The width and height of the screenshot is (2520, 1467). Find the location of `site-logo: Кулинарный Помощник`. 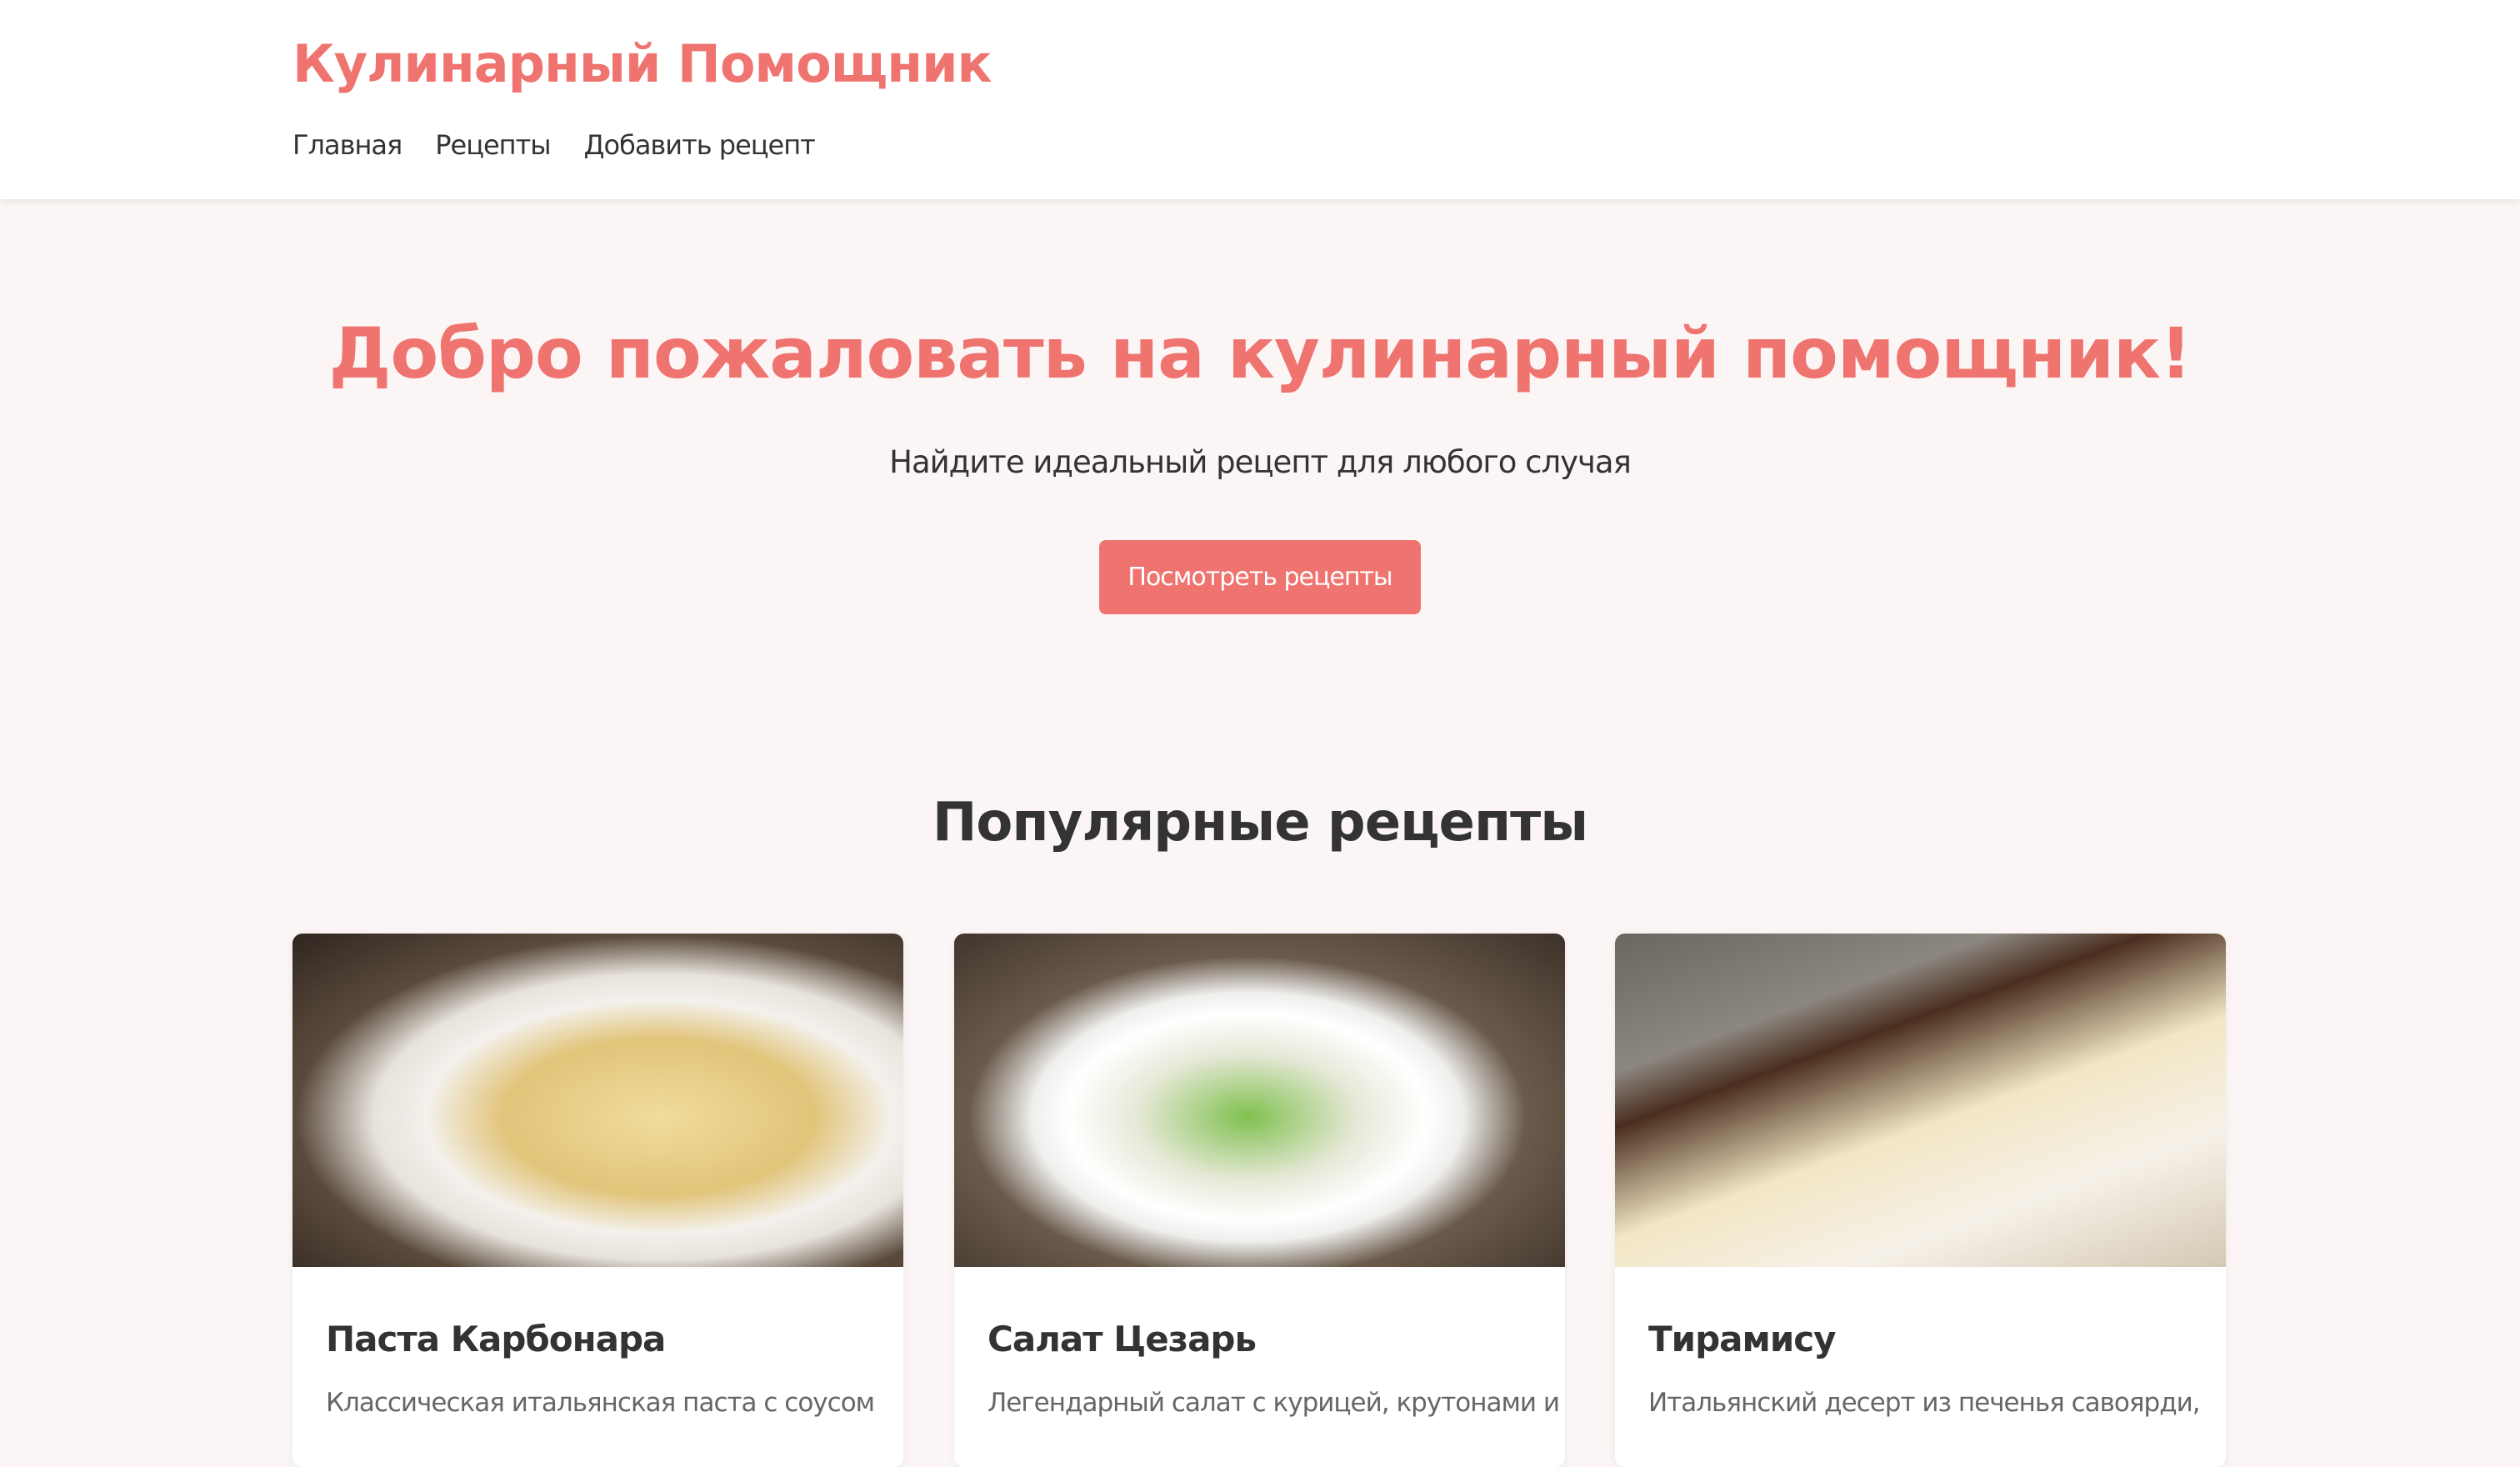

site-logo: Кулинарный Помощник is located at coordinates (642, 63).